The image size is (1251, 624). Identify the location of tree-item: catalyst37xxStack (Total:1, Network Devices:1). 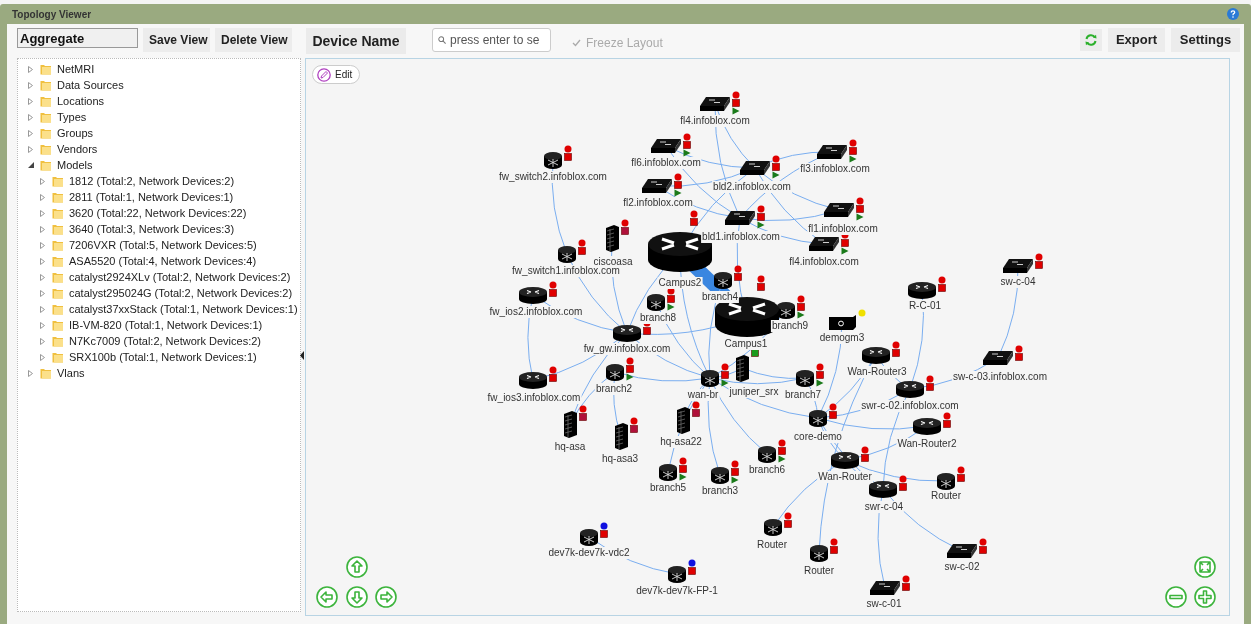
(183, 309).